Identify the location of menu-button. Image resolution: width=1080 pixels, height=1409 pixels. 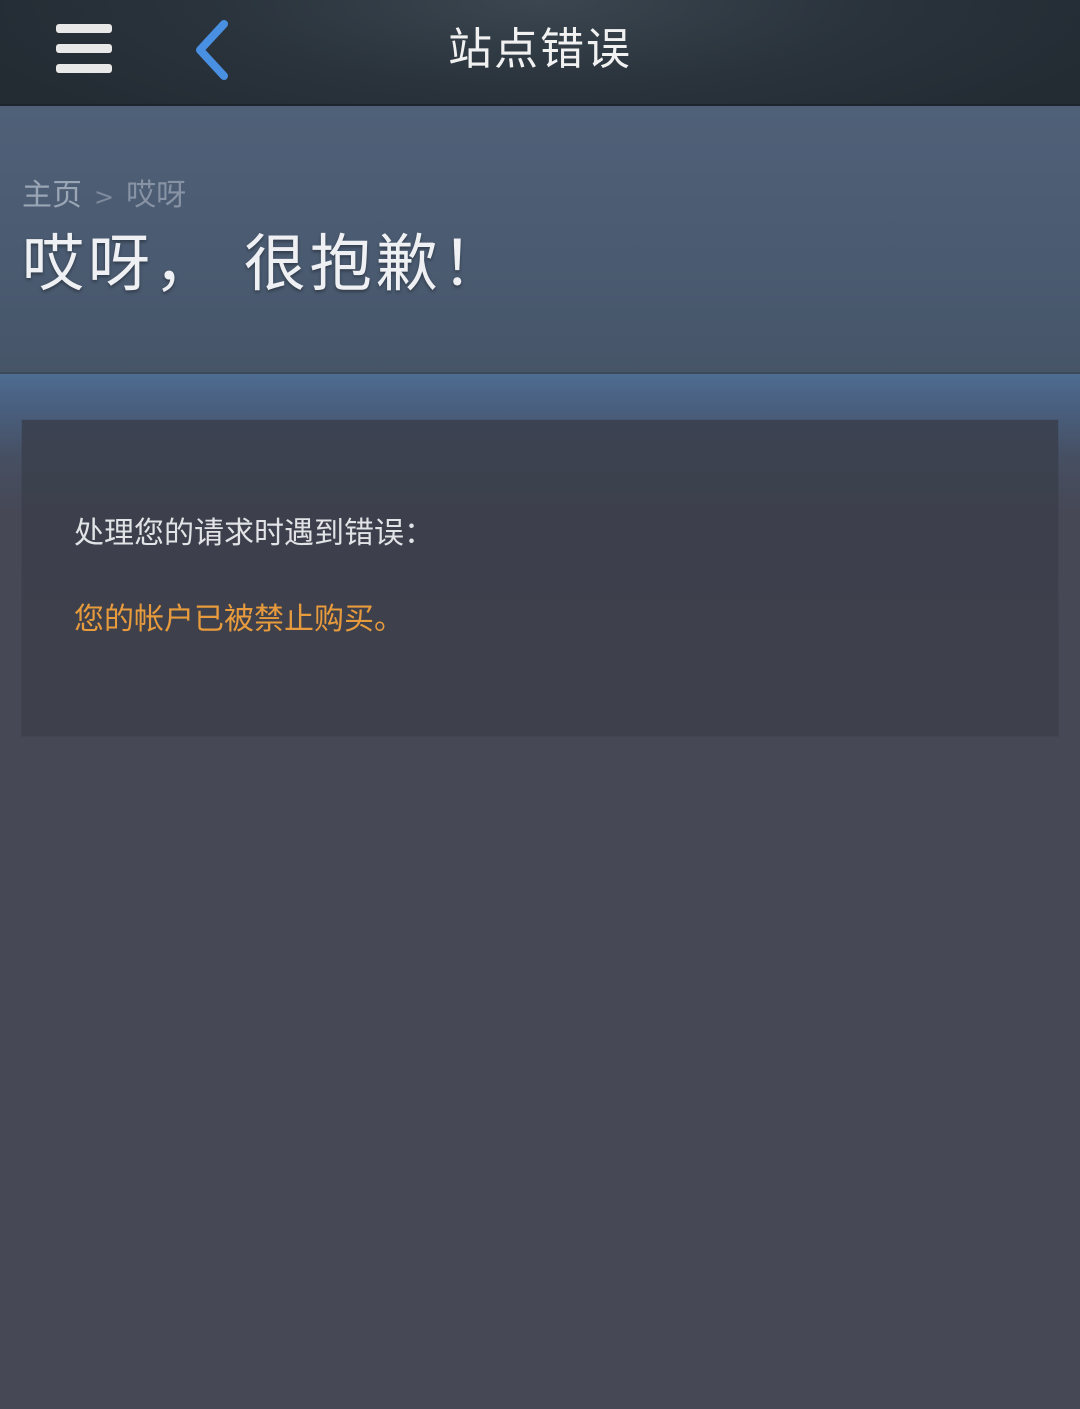
(84, 49).